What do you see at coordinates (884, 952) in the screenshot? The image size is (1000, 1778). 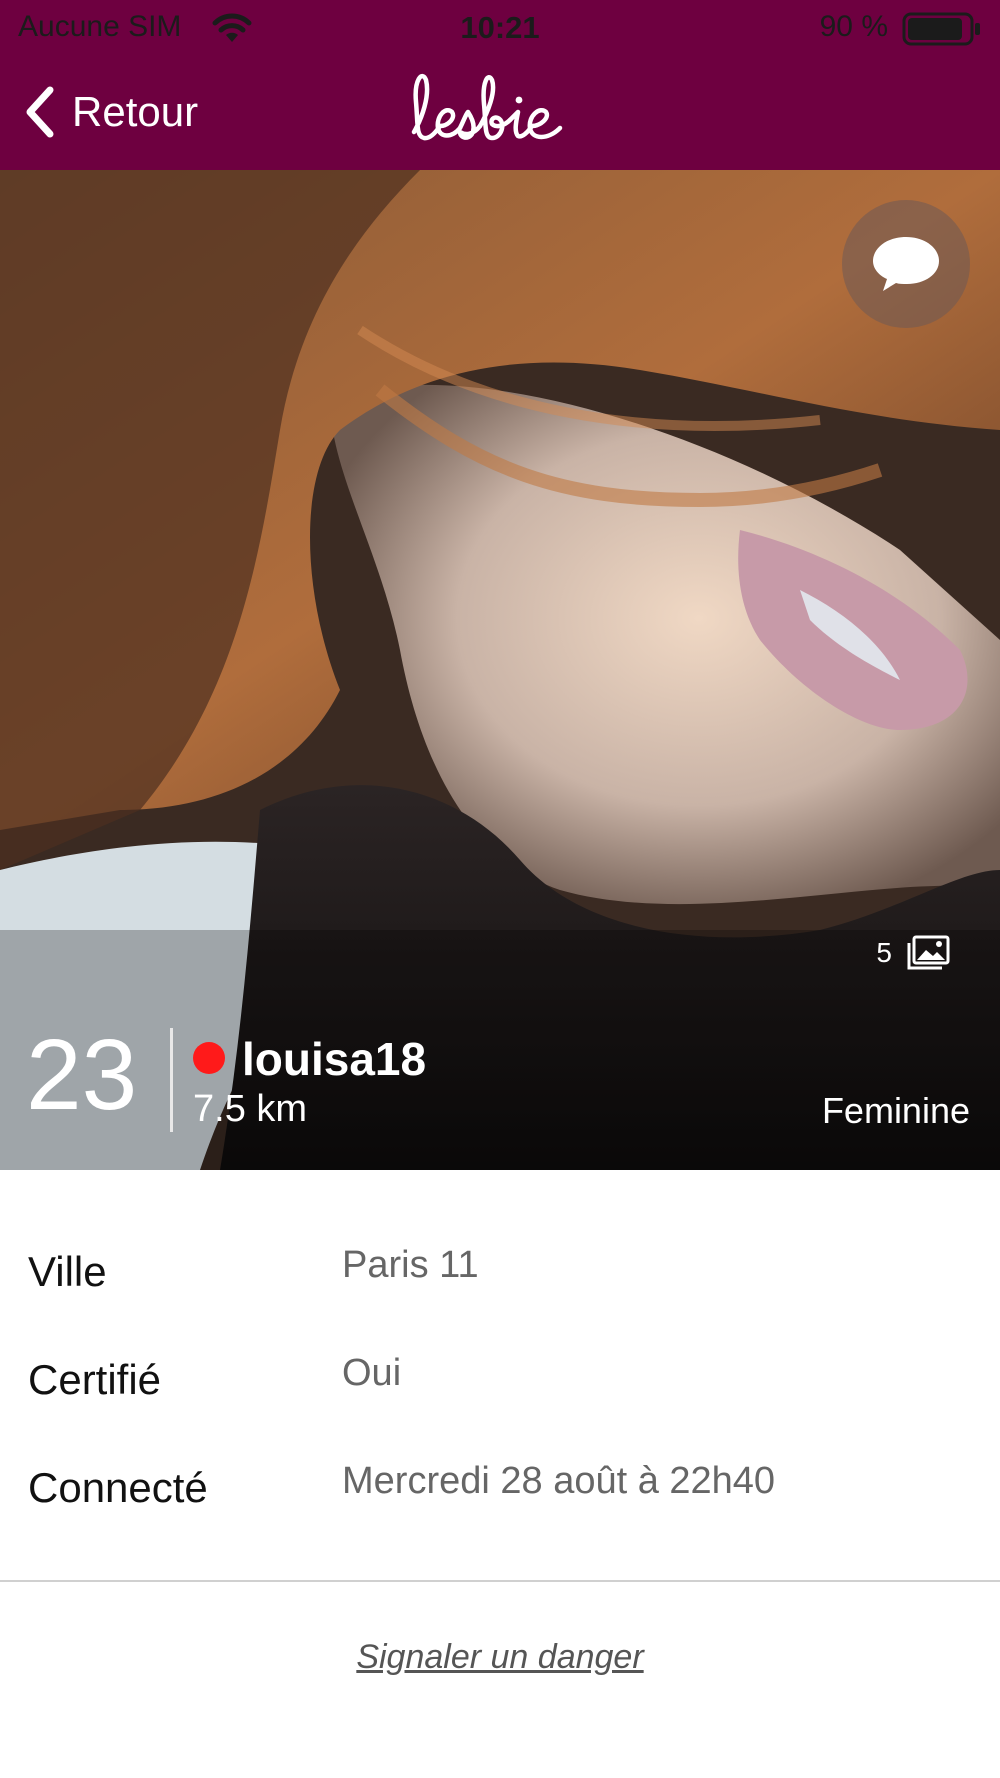 I see `photo-count-number: 5` at bounding box center [884, 952].